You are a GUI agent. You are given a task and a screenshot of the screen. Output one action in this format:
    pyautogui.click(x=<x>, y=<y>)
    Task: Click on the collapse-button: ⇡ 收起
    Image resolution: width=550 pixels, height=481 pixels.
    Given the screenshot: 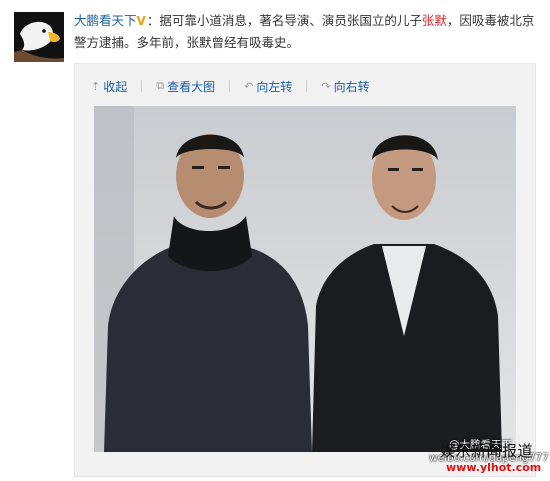 What is the action you would take?
    pyautogui.click(x=109, y=86)
    